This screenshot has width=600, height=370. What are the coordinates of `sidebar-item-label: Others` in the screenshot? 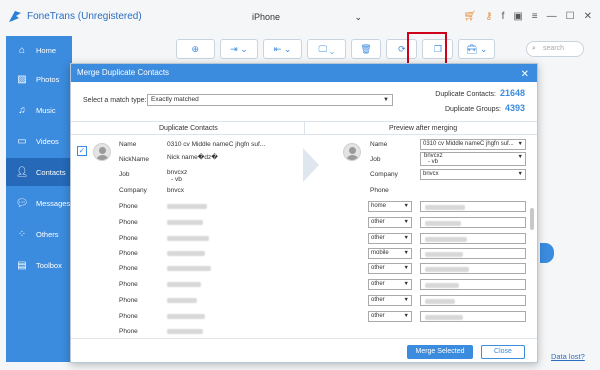 It's located at (47, 234).